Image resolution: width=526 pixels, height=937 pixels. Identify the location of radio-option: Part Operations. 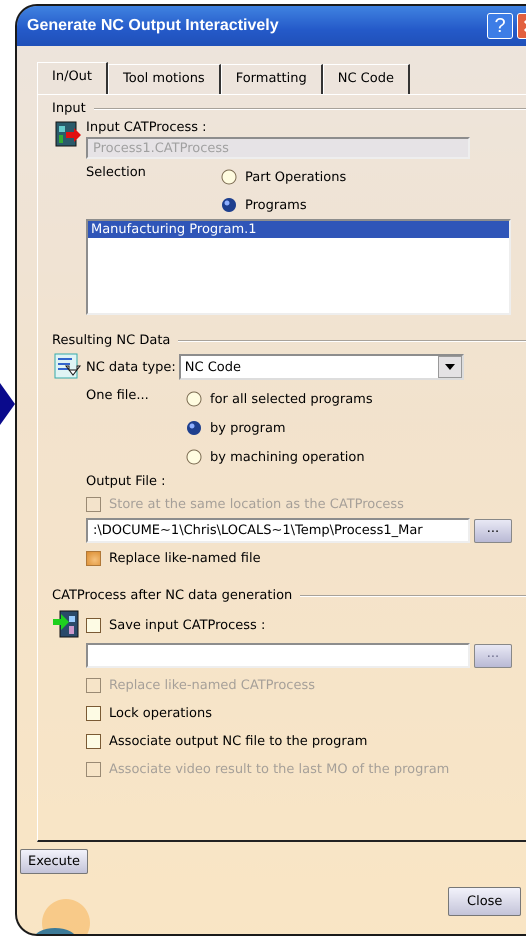
(283, 177).